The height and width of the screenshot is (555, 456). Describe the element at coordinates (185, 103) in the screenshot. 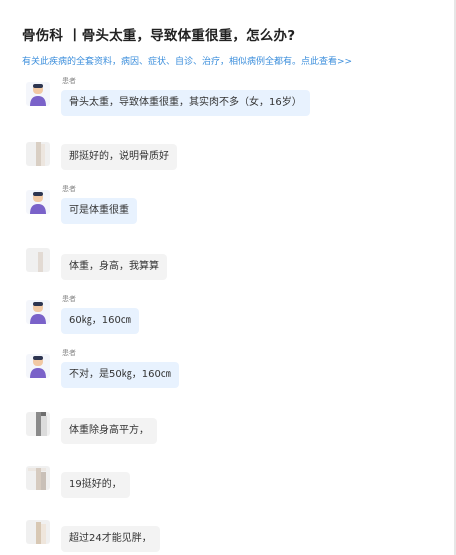

I see `chat-bubble: 骨头太重，导致体重很重，其实肉不多（女，16岁）` at that location.